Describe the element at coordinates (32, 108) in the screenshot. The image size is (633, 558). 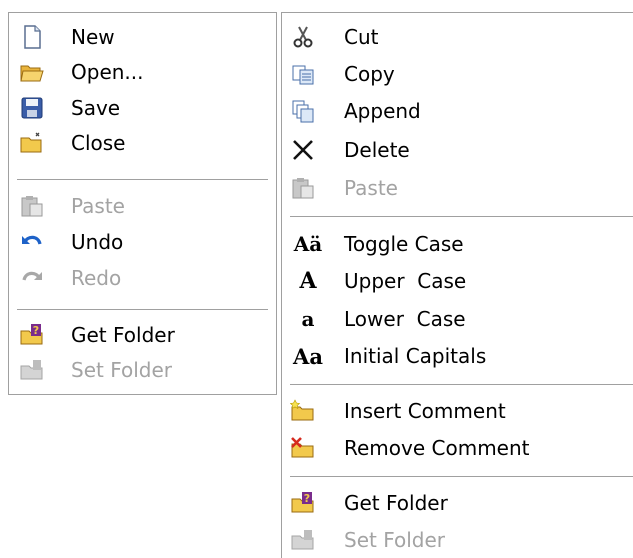
I see `save-disk-icon` at that location.